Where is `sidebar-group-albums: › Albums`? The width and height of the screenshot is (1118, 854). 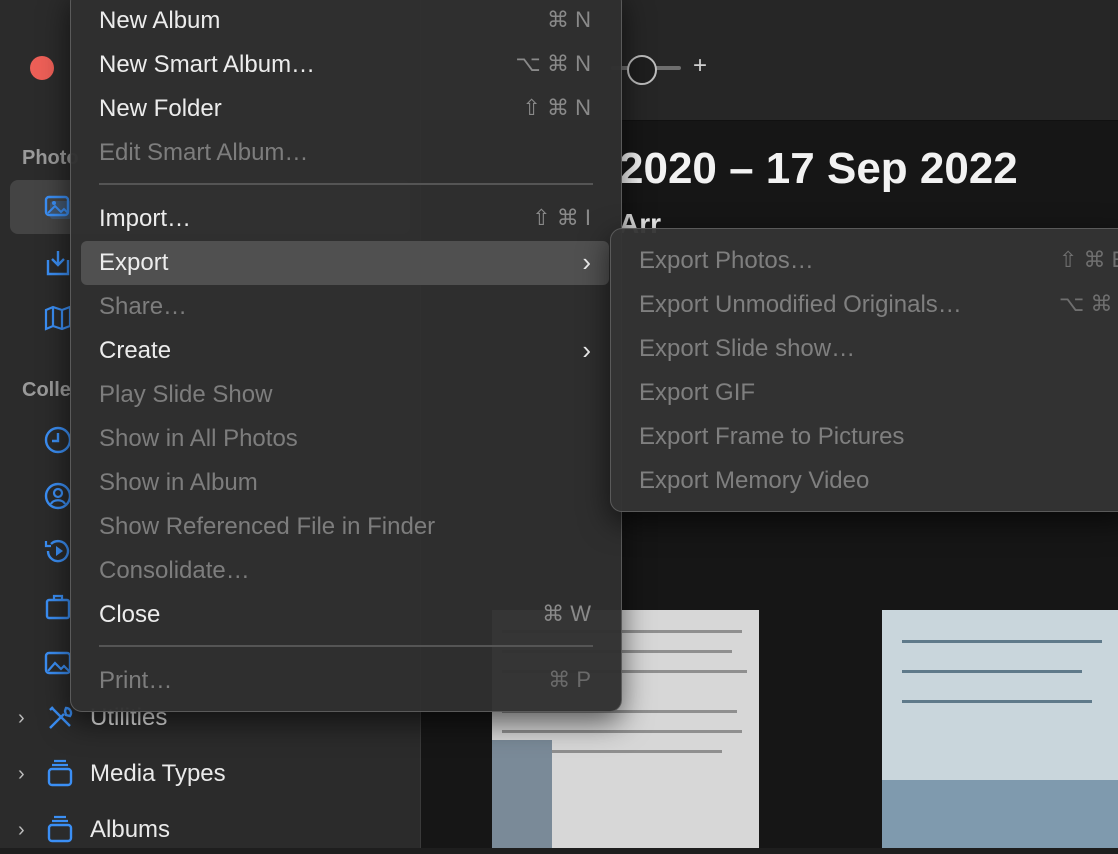 sidebar-group-albums: › Albums is located at coordinates (208, 830).